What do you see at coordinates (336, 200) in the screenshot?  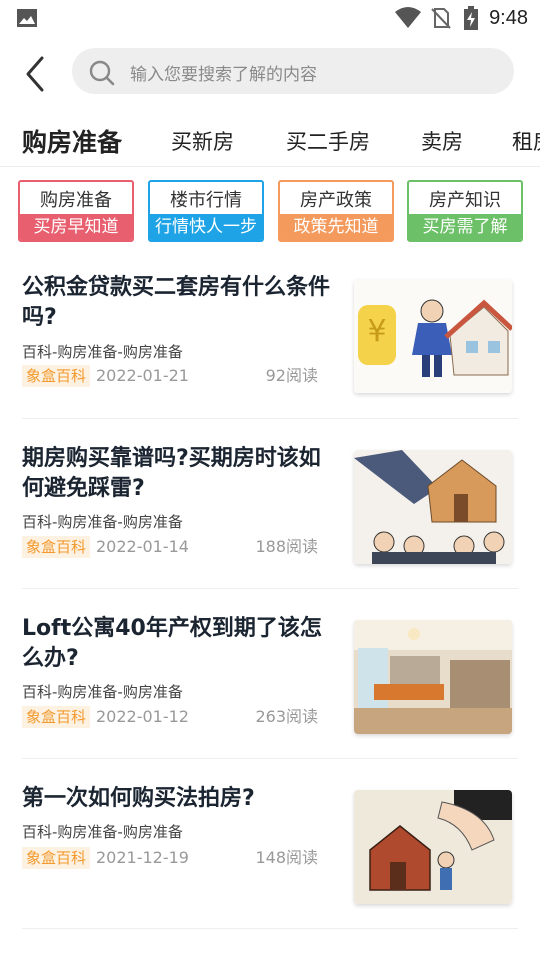 I see `category-card-title: 房产政策` at bounding box center [336, 200].